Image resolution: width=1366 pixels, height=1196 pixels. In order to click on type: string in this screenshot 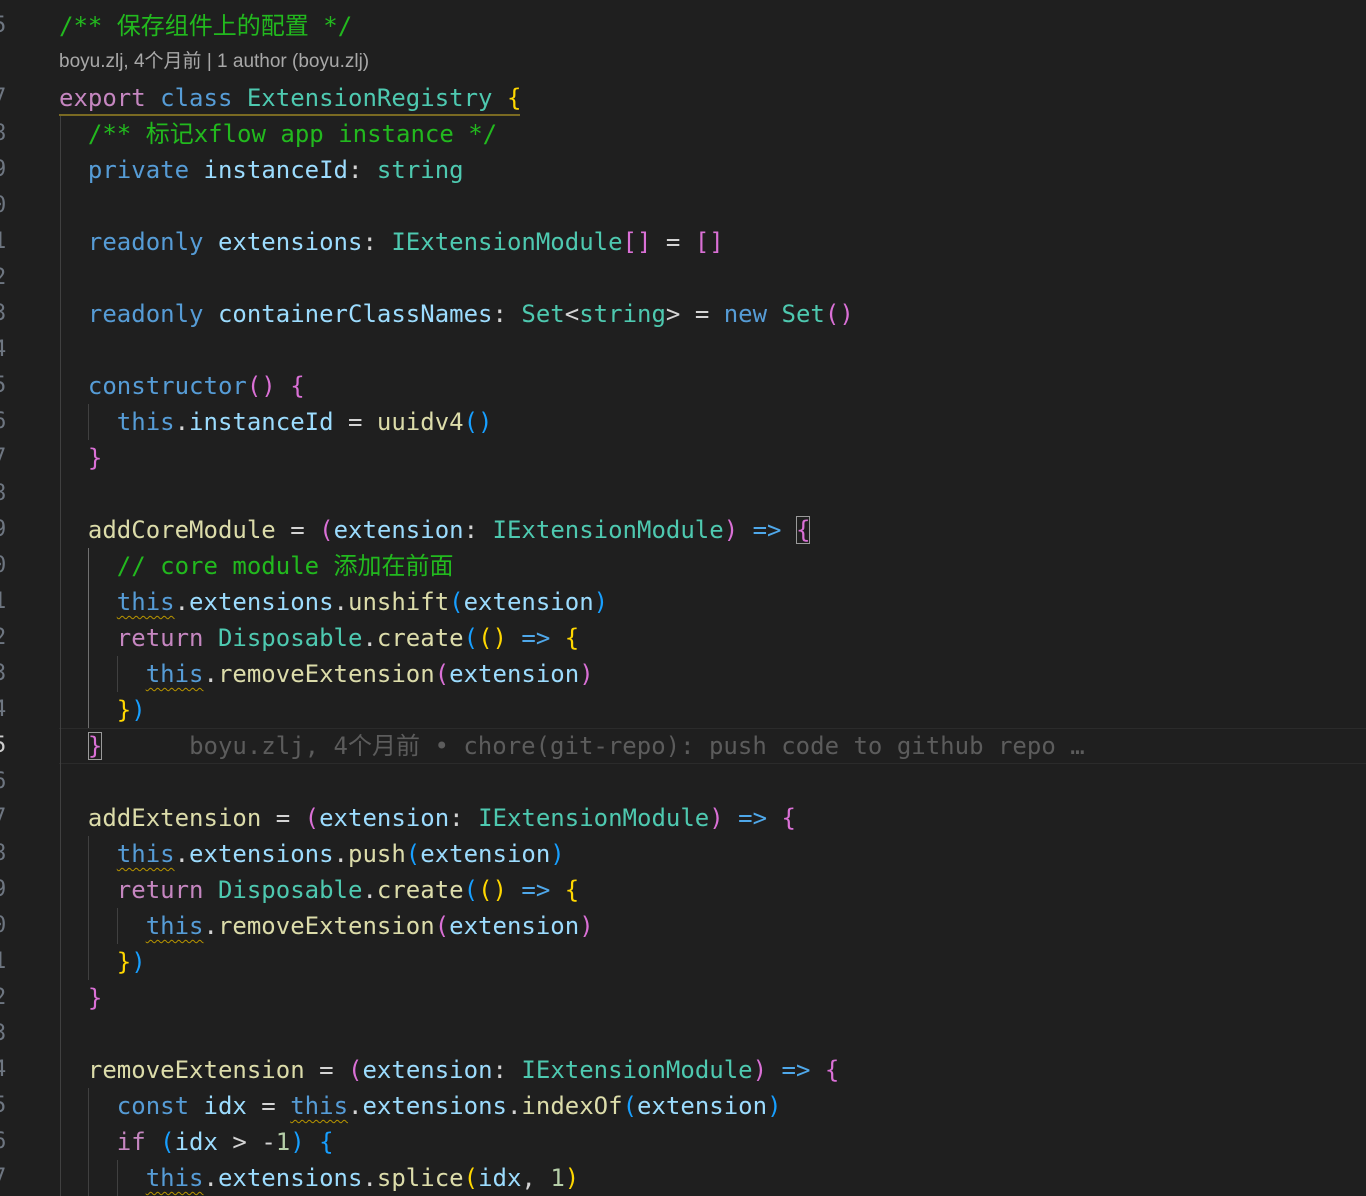, I will do `click(420, 170)`.